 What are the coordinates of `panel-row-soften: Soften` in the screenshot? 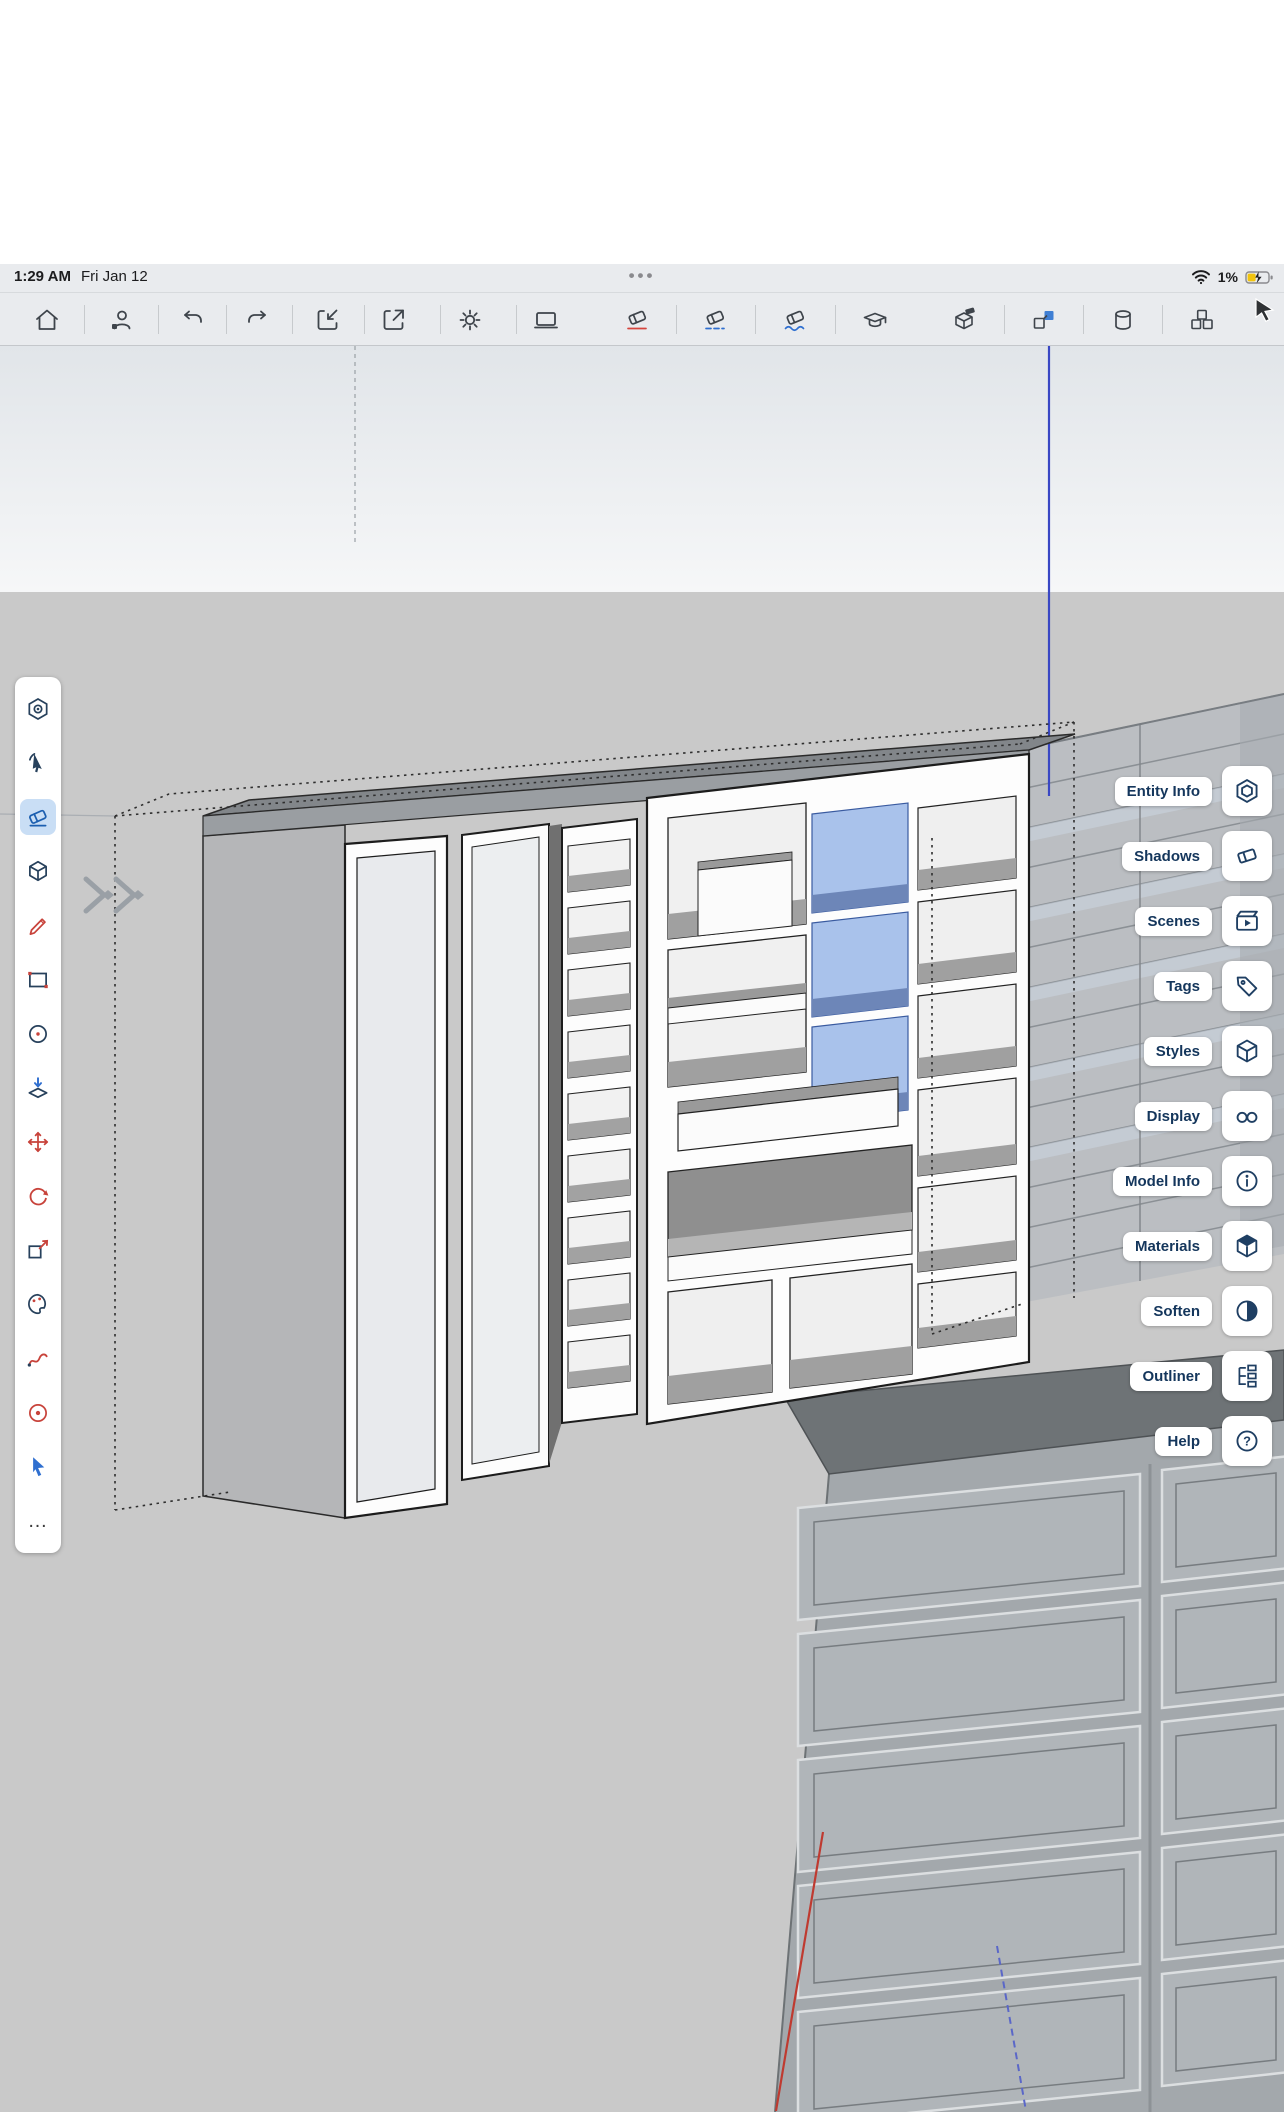 It's located at (1206, 1311).